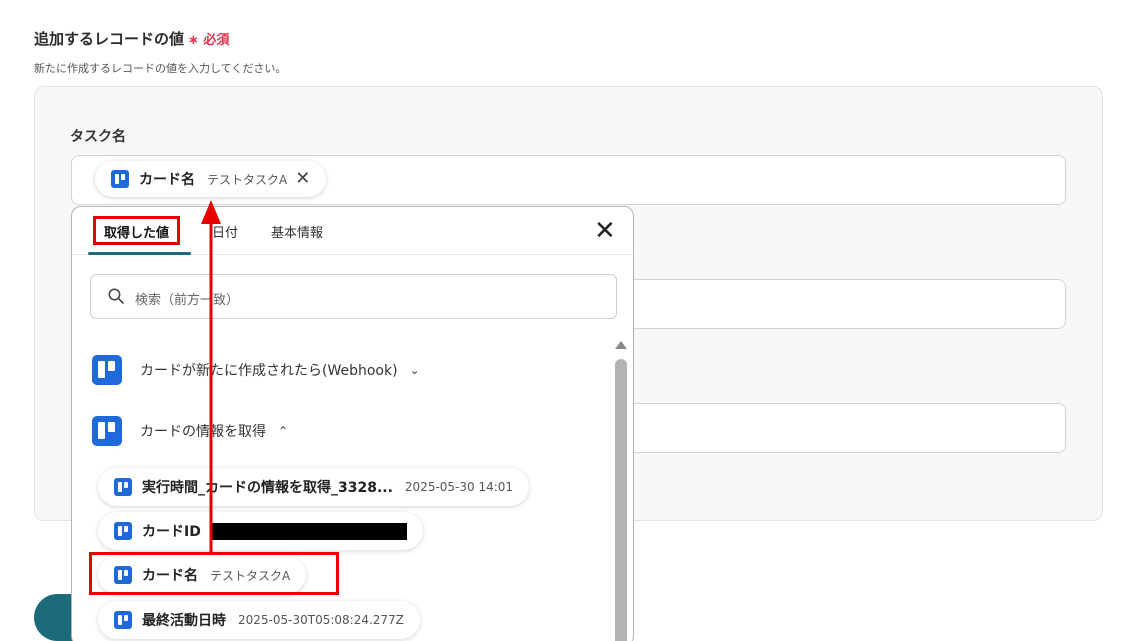 The height and width of the screenshot is (641, 1139). I want to click on chevron-down-icon: ⌄, so click(414, 370).